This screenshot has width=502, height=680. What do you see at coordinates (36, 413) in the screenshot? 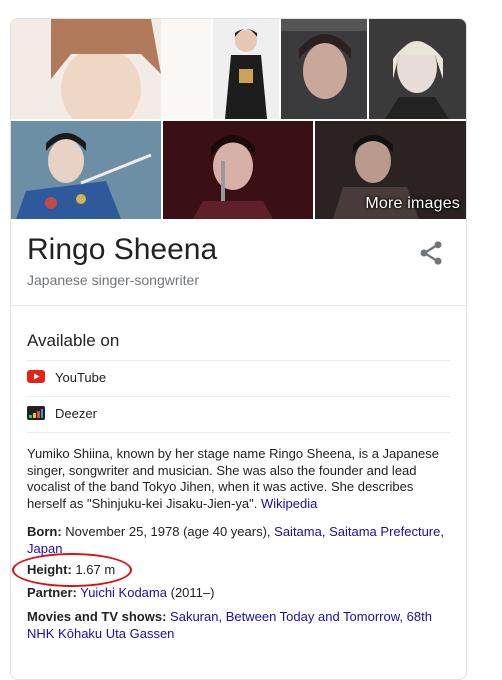
I see `deezer-icon` at bounding box center [36, 413].